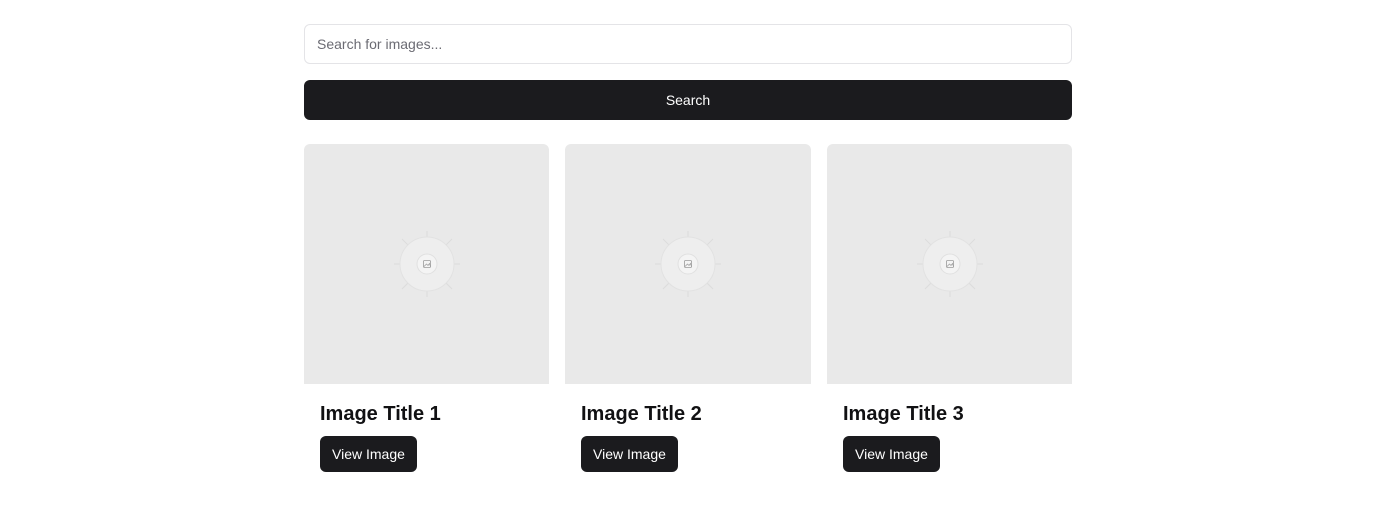 This screenshot has width=1376, height=512. I want to click on image-card: Image Title 3 View Image, so click(949, 308).